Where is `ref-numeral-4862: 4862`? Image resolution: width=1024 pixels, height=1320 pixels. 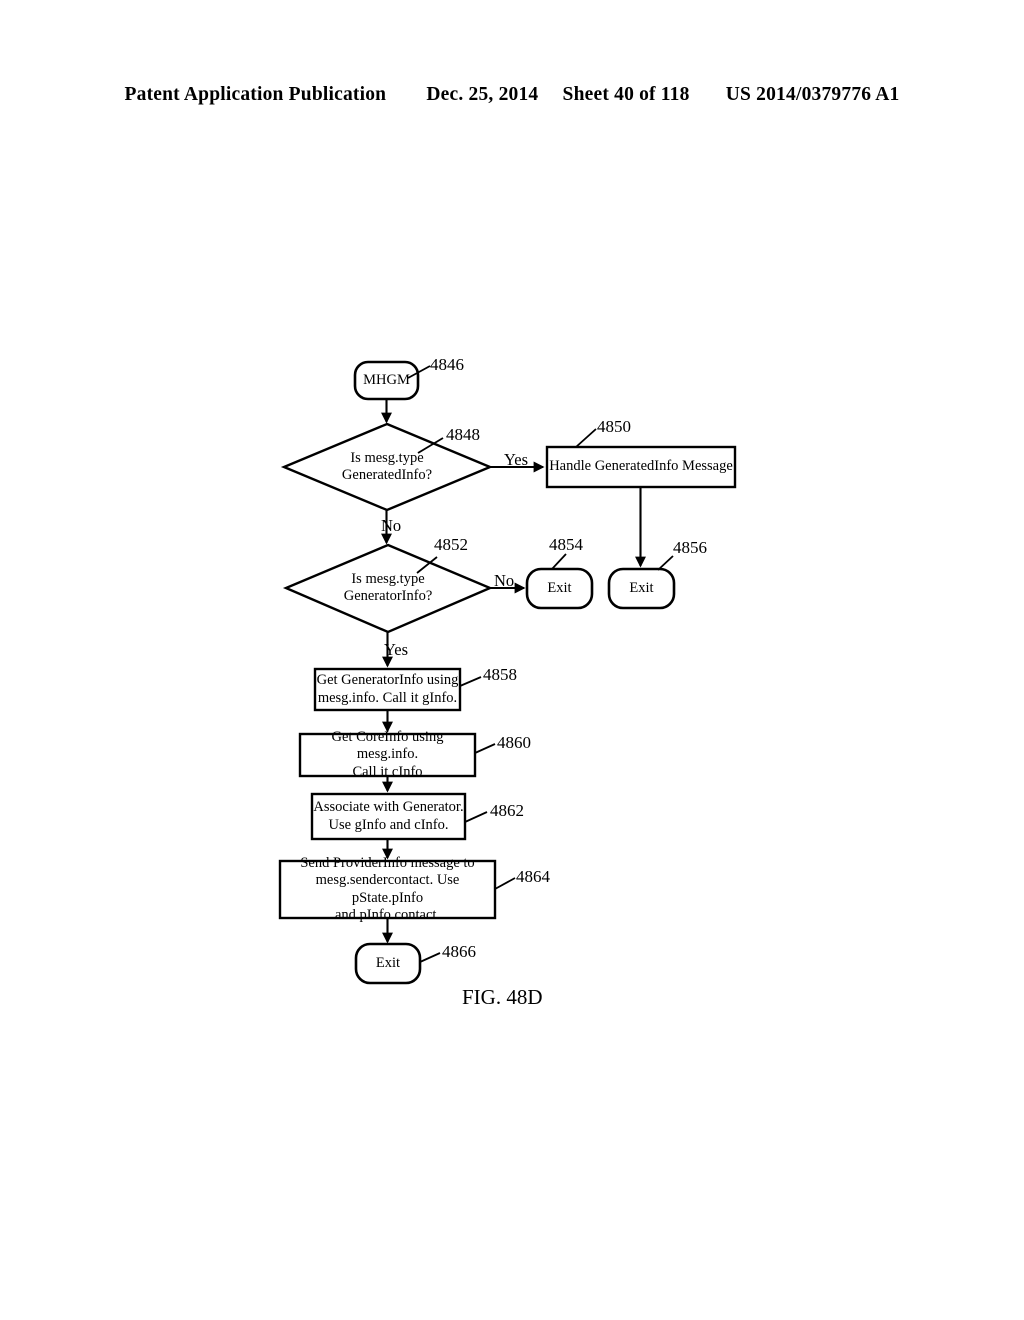 ref-numeral-4862: 4862 is located at coordinates (507, 810).